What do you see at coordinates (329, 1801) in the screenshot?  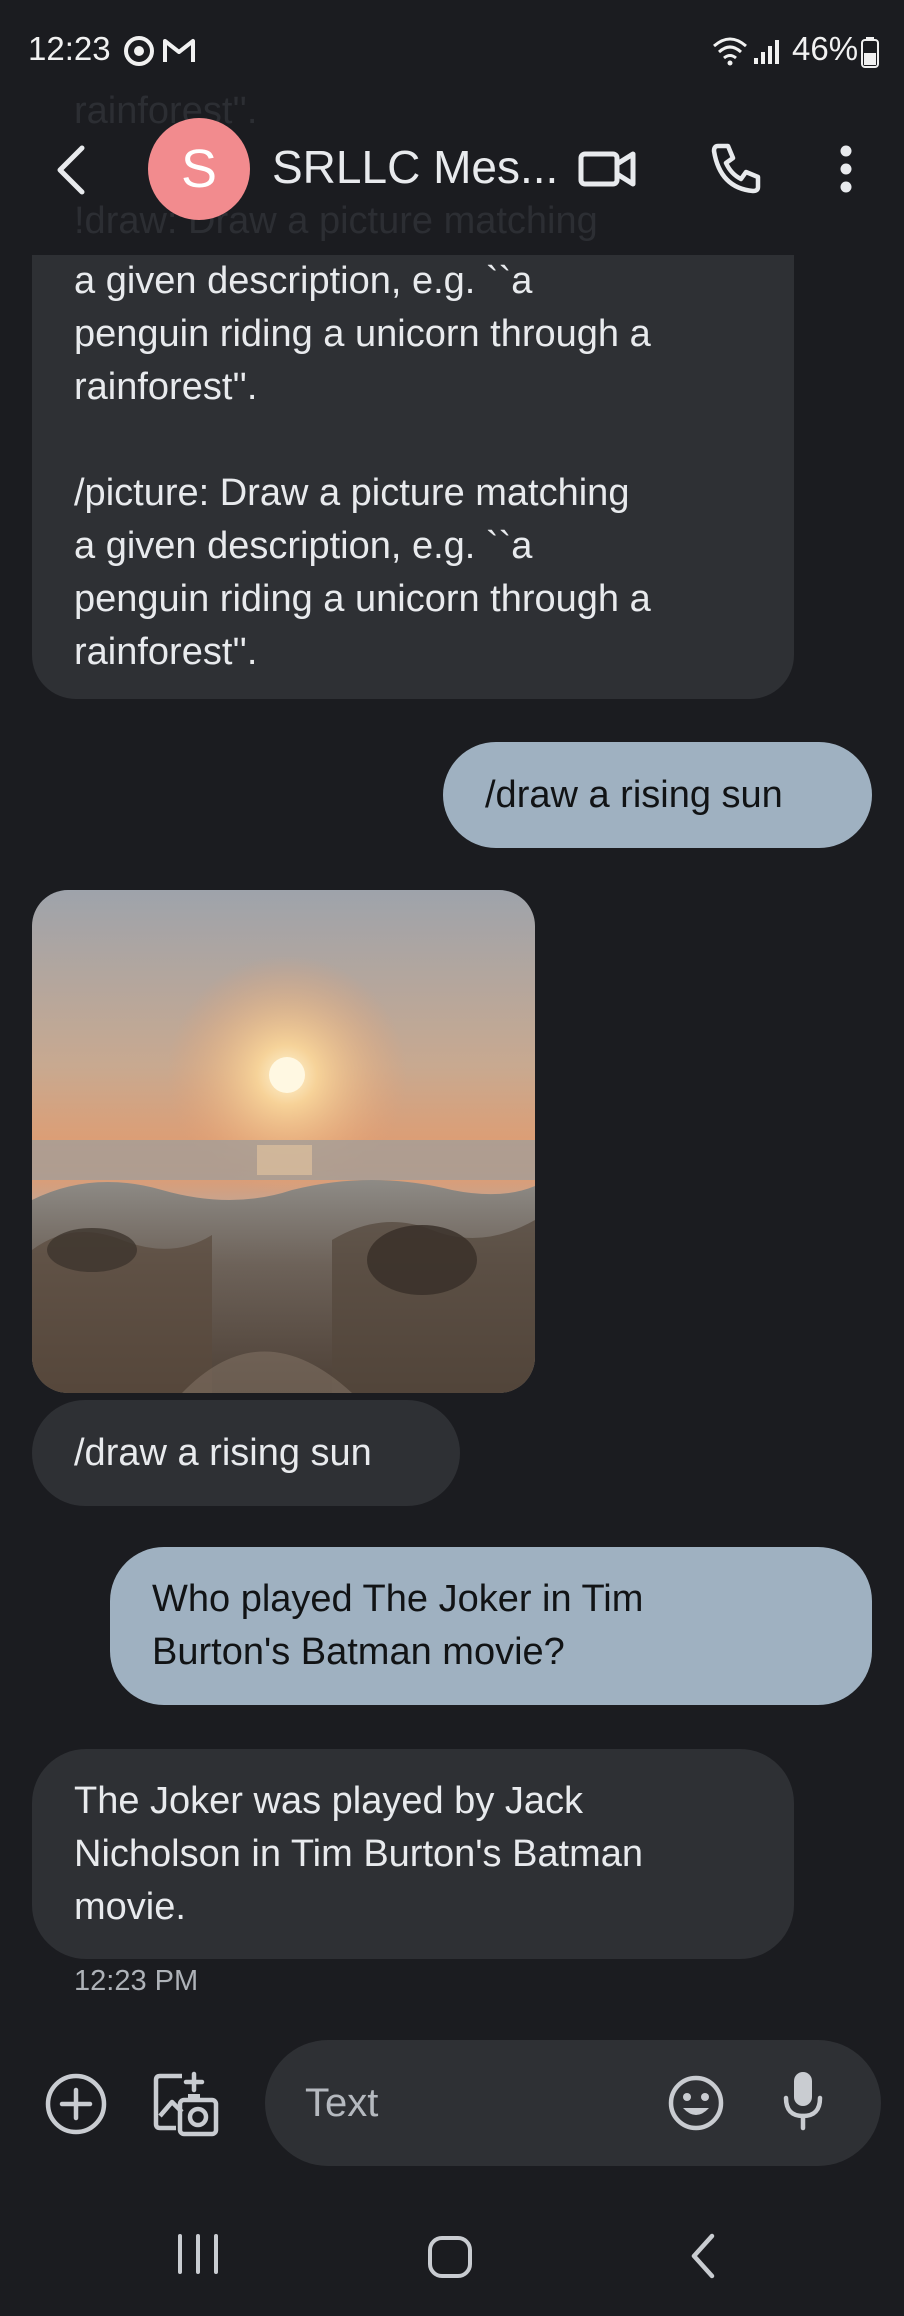 I see `message-text: The Joker was played by Jack` at bounding box center [329, 1801].